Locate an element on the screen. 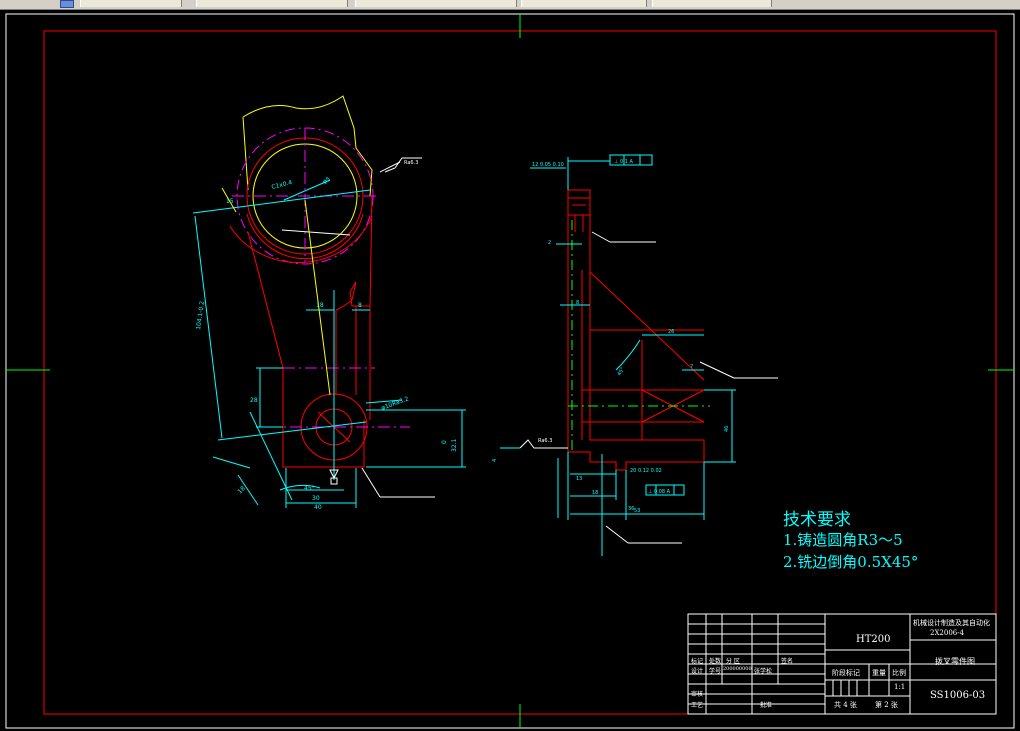 This screenshot has width=1020, height=731. project-label: 机械设计制造及其自动化 is located at coordinates (951, 623).